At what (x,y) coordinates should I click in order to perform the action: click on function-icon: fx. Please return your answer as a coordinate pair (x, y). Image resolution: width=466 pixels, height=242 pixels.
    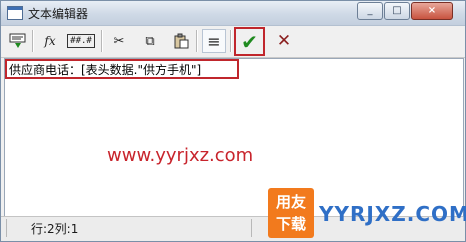
    Looking at the image, I should click on (50, 41).